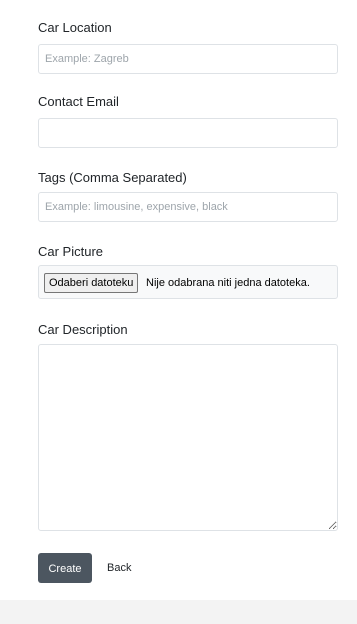 This screenshot has width=357, height=624. Describe the element at coordinates (71, 251) in the screenshot. I see `picture-label: Car Picture` at that location.